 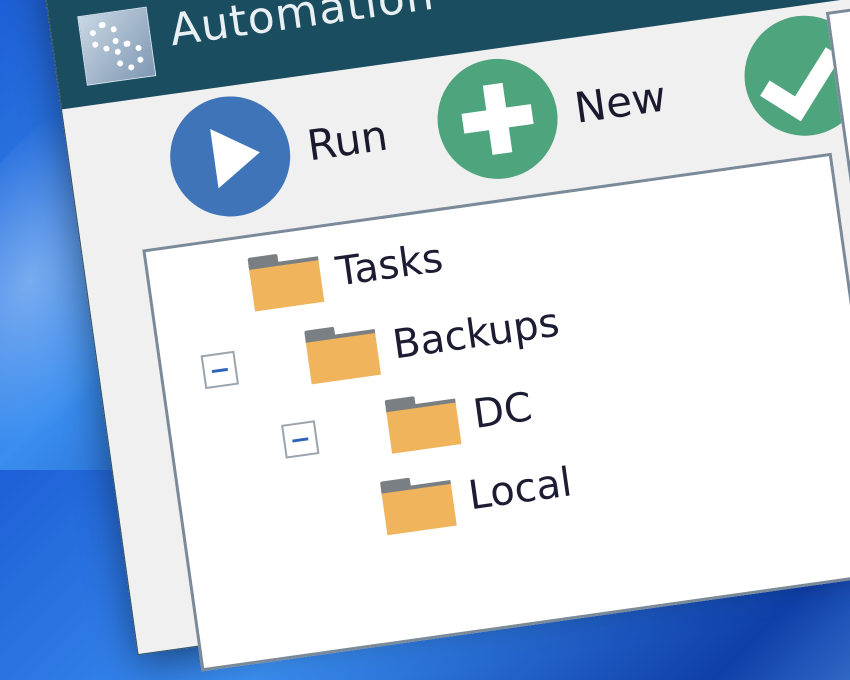 I want to click on tree-item-label: Backups, so click(x=476, y=334).